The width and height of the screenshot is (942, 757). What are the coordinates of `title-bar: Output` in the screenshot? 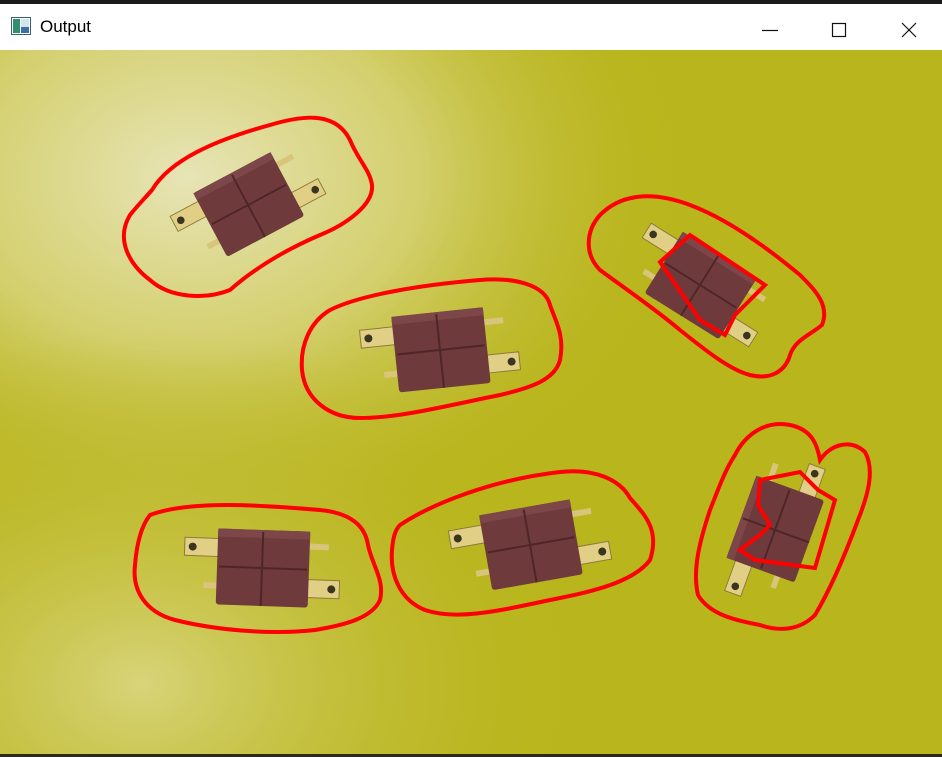 It's located at (471, 27).